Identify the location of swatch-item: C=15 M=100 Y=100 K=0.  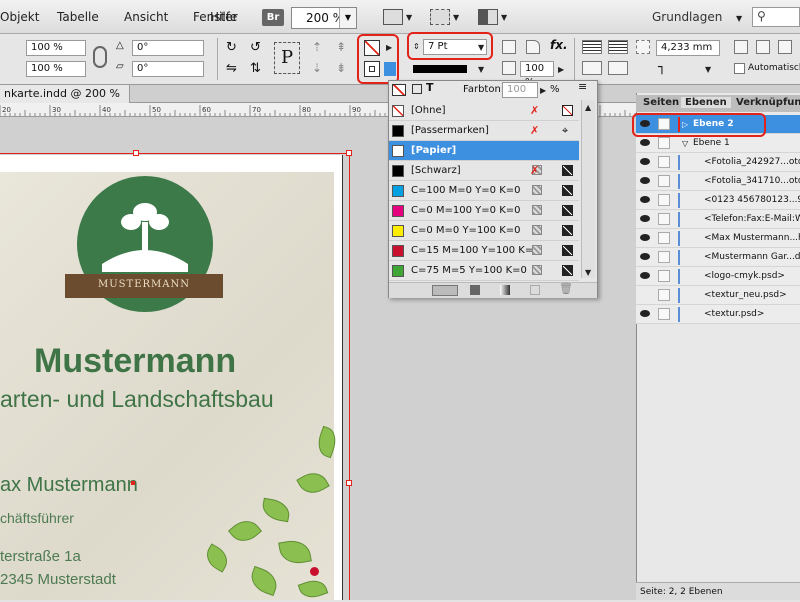
(484, 251).